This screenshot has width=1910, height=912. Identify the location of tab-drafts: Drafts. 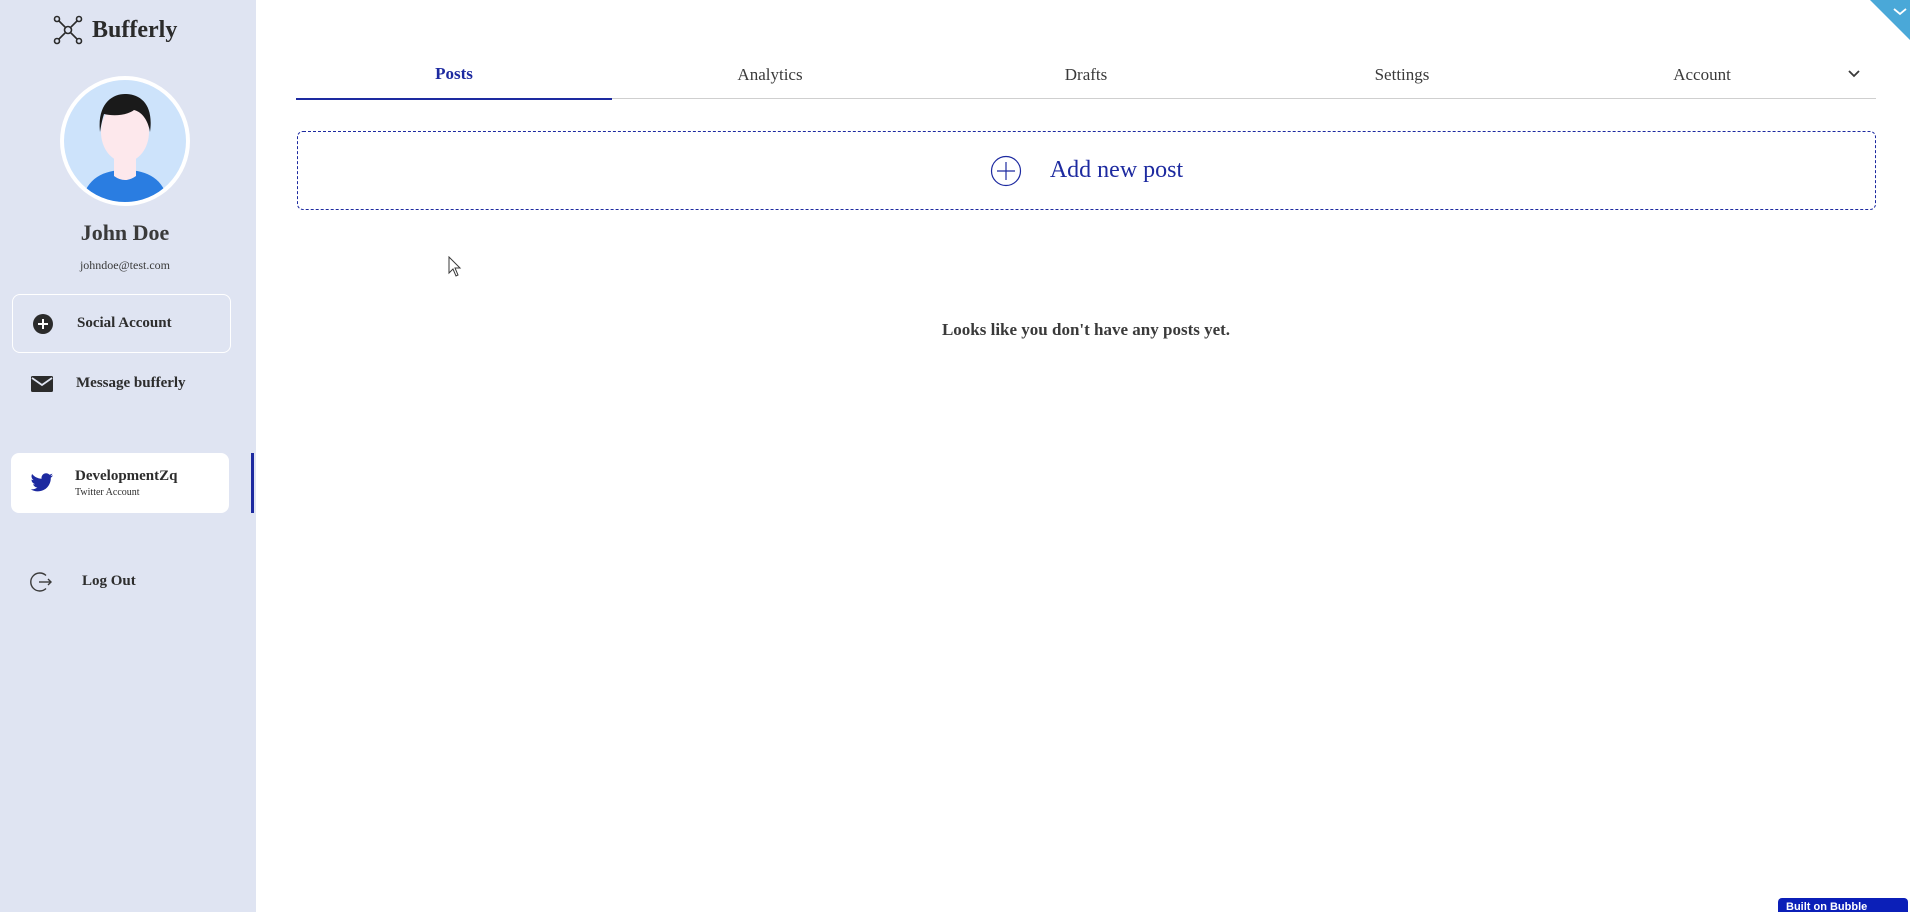
(1086, 74).